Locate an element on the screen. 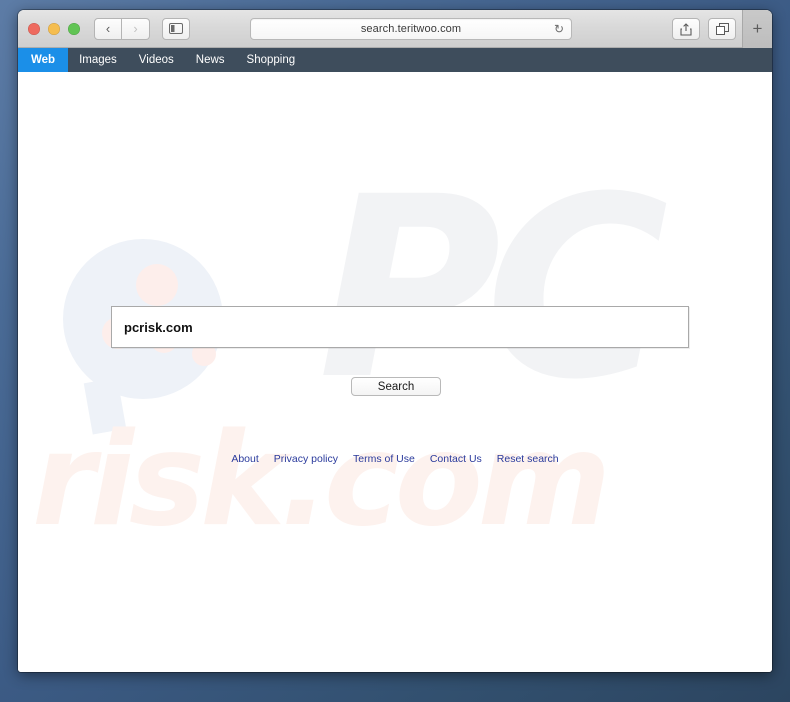 The height and width of the screenshot is (702, 790). nav-tab-shopping-label: Shopping is located at coordinates (271, 60).